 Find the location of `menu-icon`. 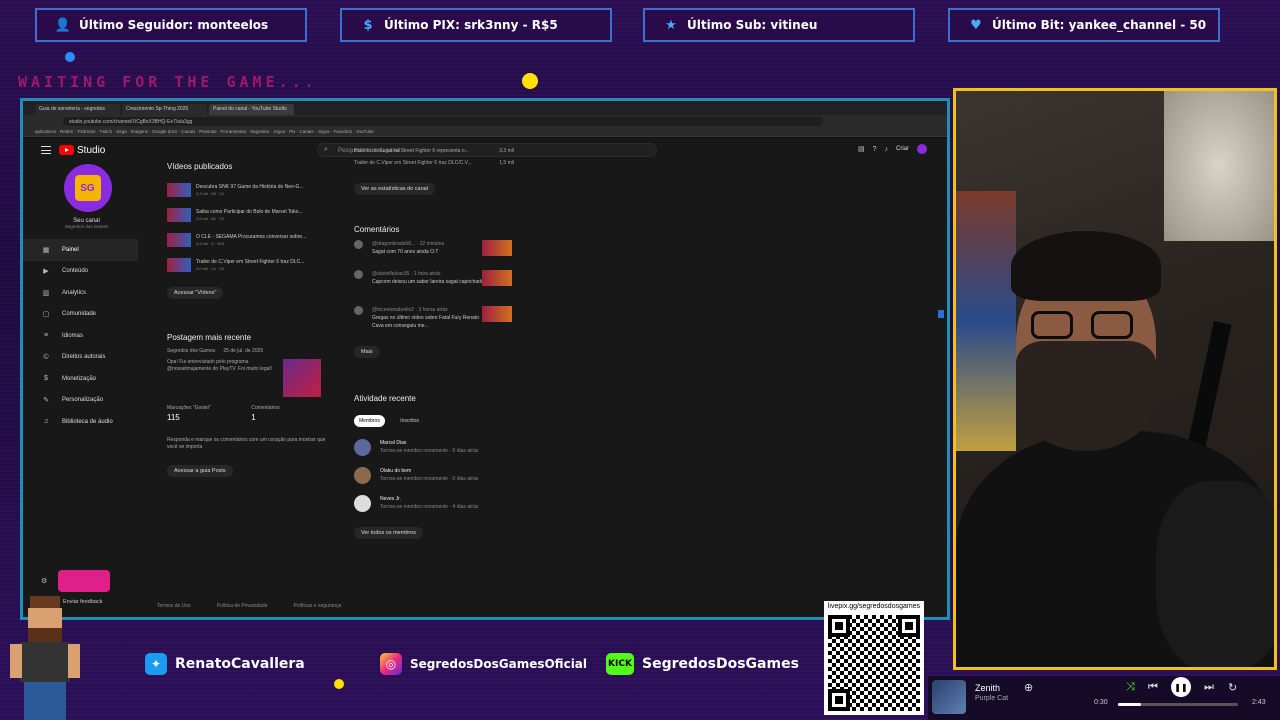

menu-icon is located at coordinates (46, 150).